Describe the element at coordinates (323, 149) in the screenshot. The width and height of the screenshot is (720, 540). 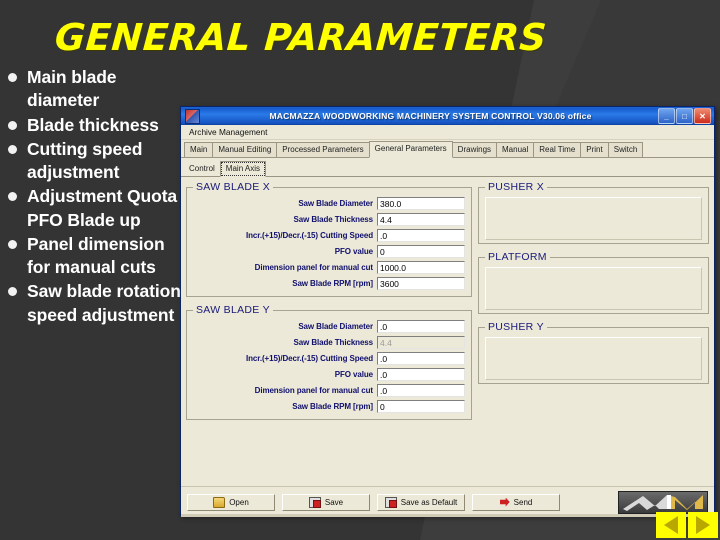
I see `tab-processed-parameters: Processed Parameters` at that location.